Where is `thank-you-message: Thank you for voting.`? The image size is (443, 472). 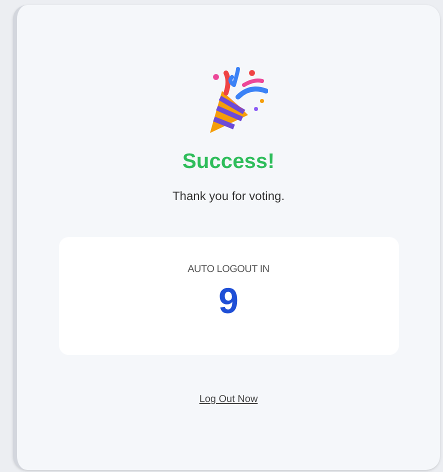
thank-you-message: Thank you for voting. is located at coordinates (228, 196).